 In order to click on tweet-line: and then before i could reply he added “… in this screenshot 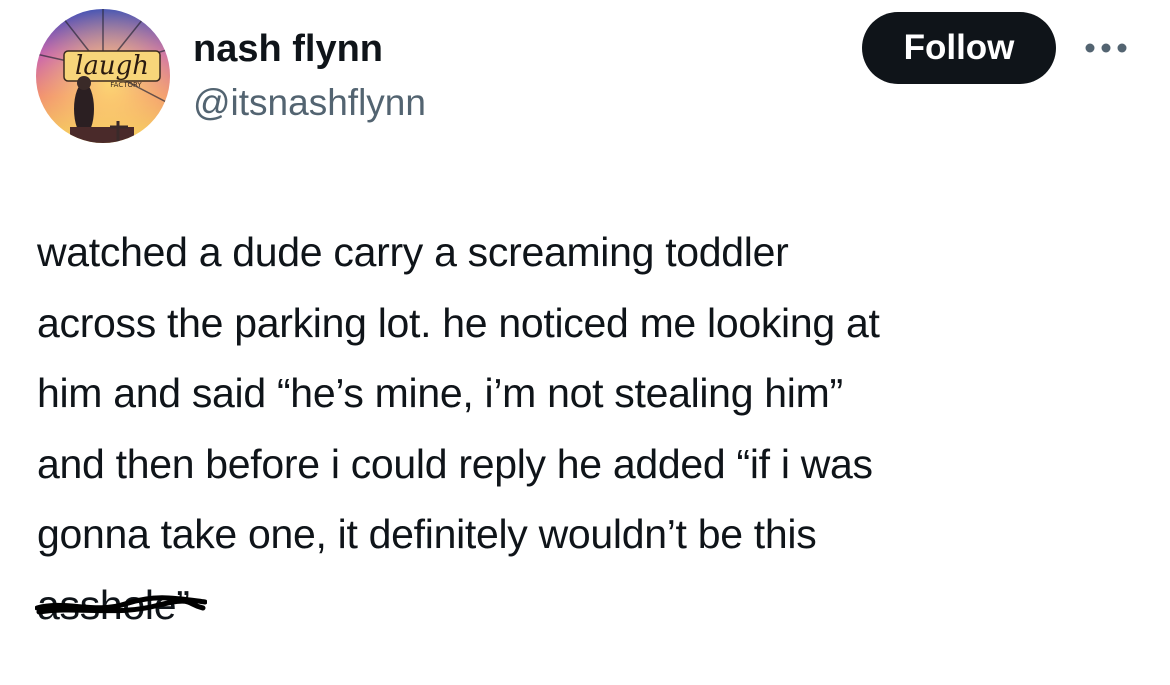, I will do `click(455, 463)`.